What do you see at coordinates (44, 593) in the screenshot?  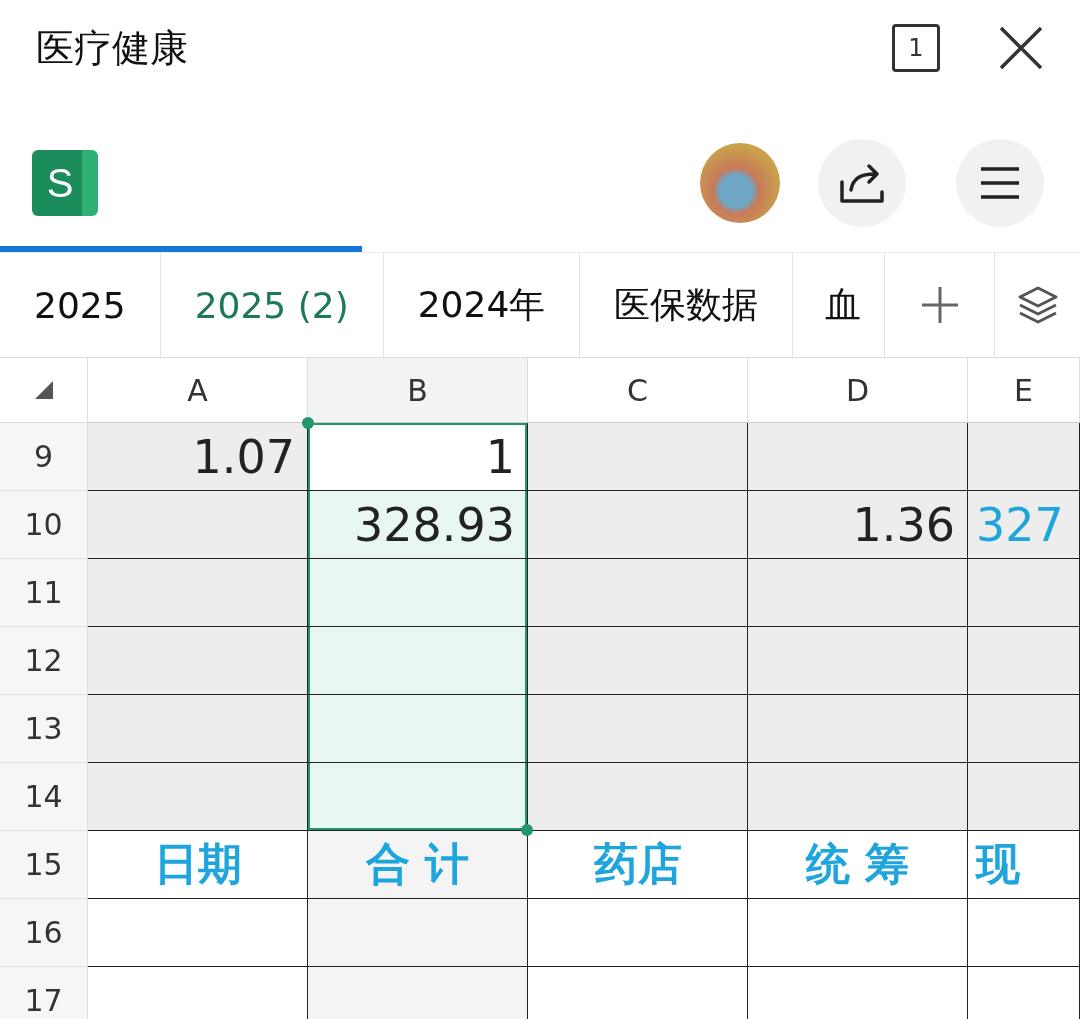 I see `row-header: 11` at bounding box center [44, 593].